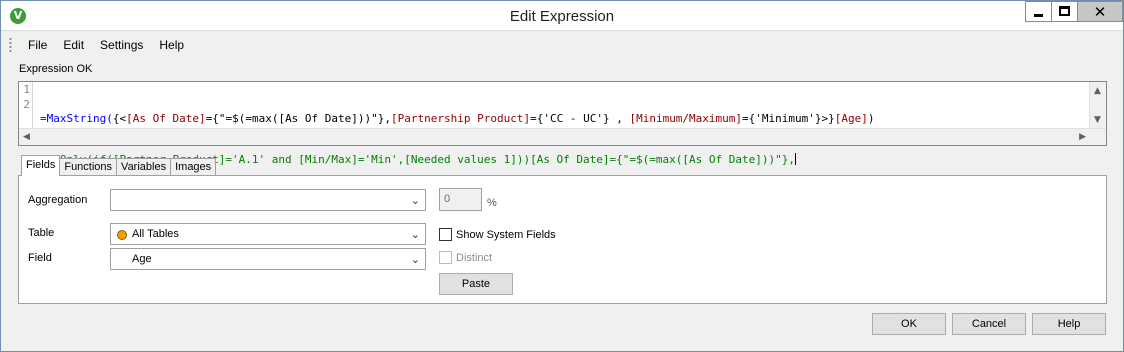 This screenshot has height=352, width=1124. What do you see at coordinates (166, 118) in the screenshot?
I see `code-field: [As Of Date]` at bounding box center [166, 118].